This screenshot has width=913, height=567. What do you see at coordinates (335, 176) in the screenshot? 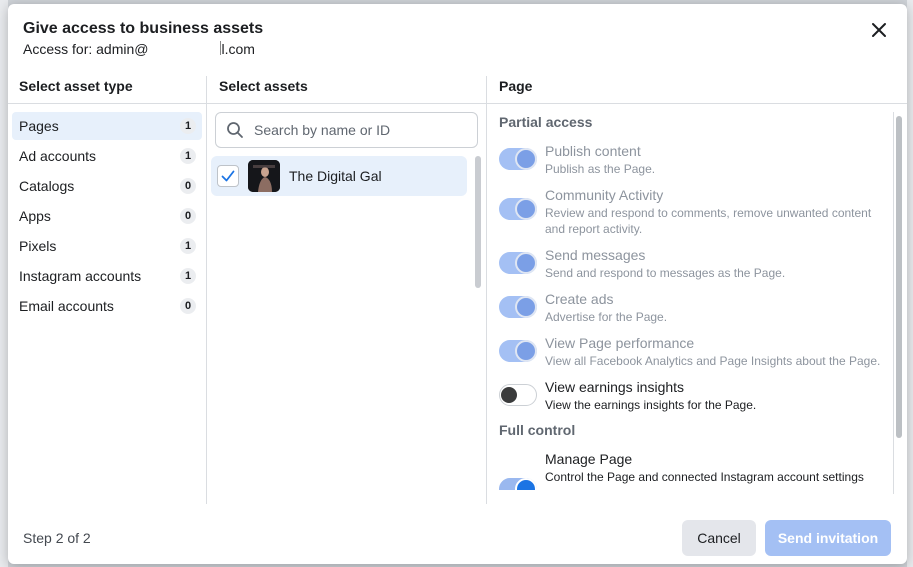
I see `asset-name: The Digital Gal` at bounding box center [335, 176].